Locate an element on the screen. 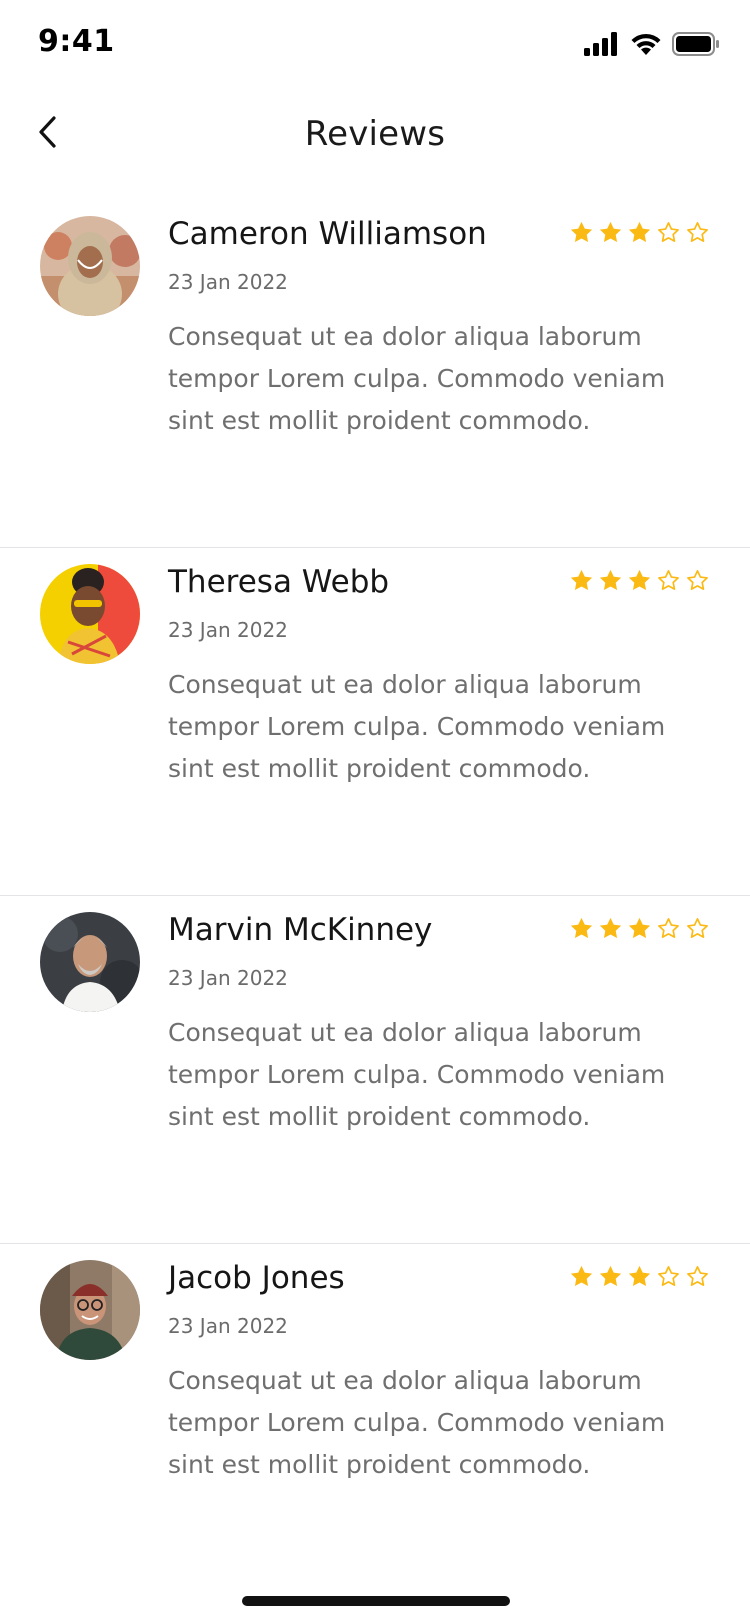  status-time: 9:41 is located at coordinates (76, 41).